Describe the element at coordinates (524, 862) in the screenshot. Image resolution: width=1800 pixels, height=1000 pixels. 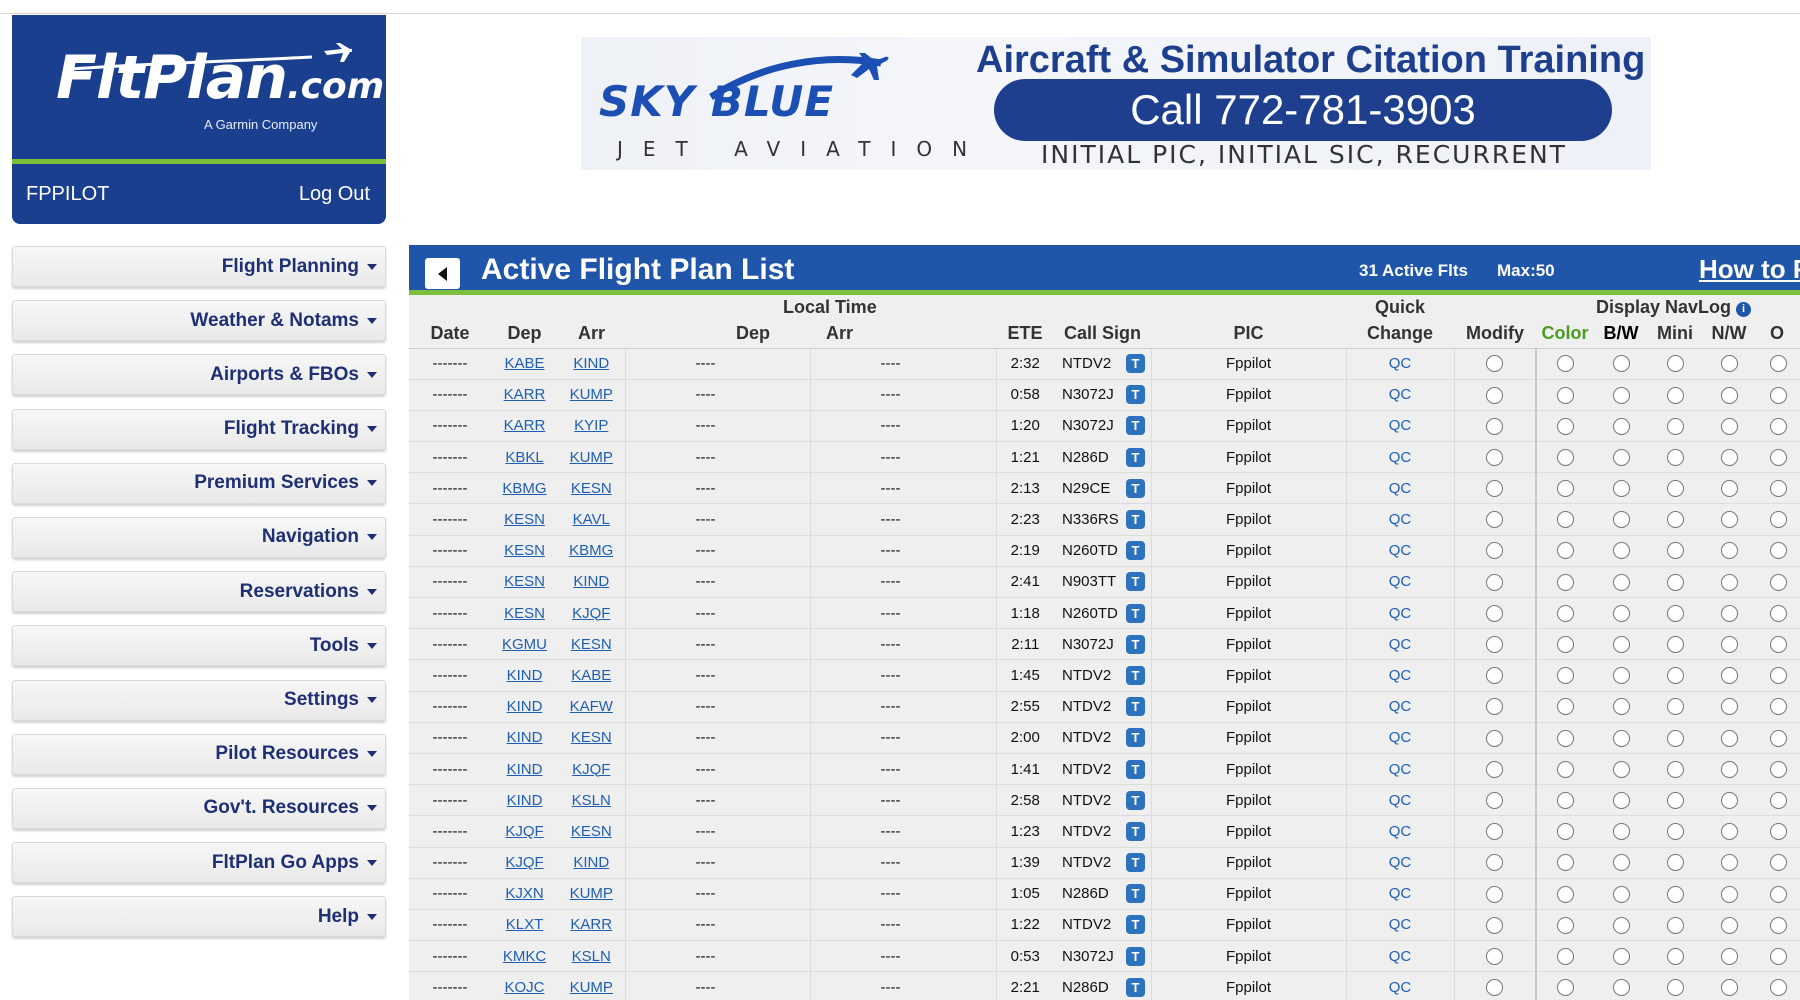
I see `dep-airport-link: KJQF` at that location.